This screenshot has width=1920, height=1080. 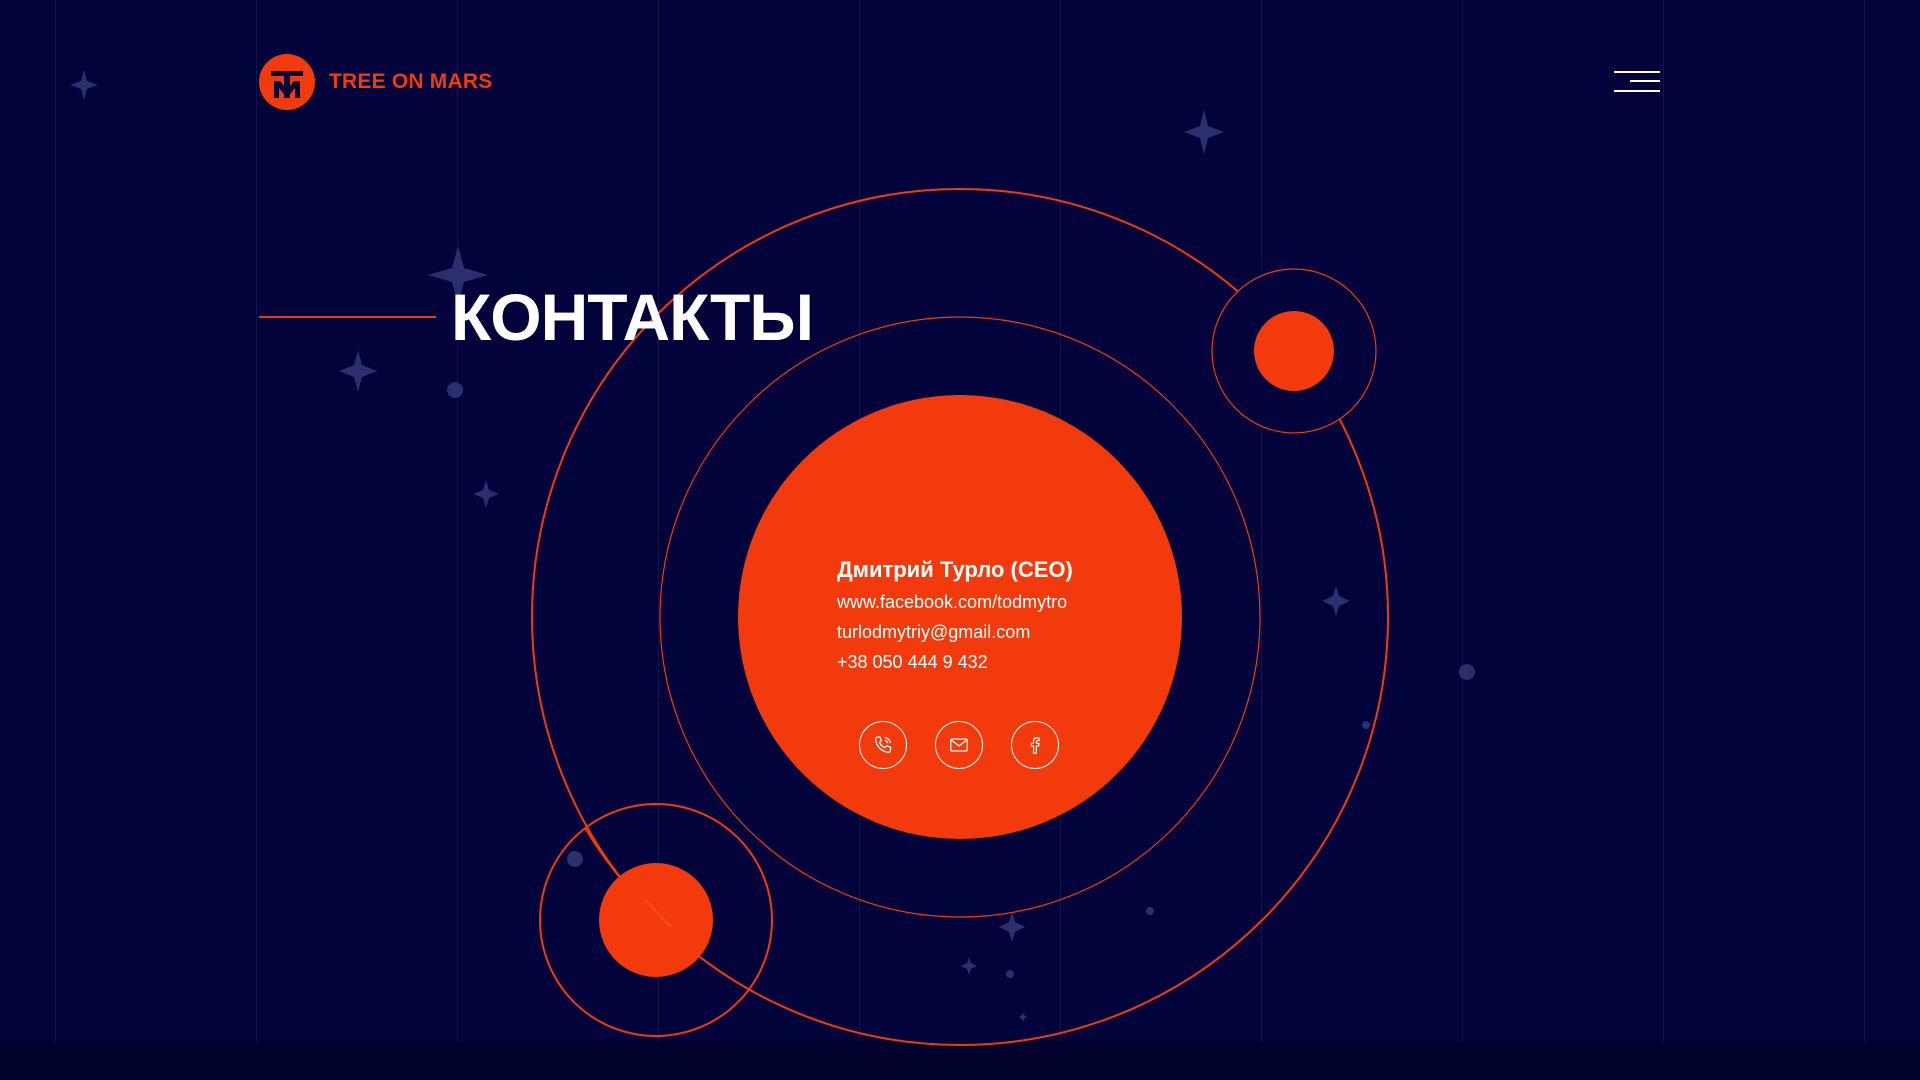 I want to click on mail-icon, so click(x=959, y=745).